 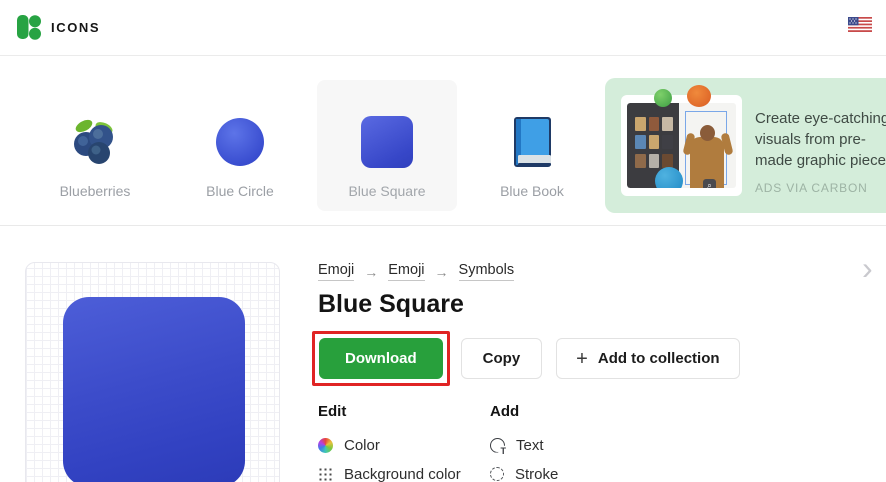 I want to click on carousel-item-blueberries: Blueberries, so click(x=95, y=145).